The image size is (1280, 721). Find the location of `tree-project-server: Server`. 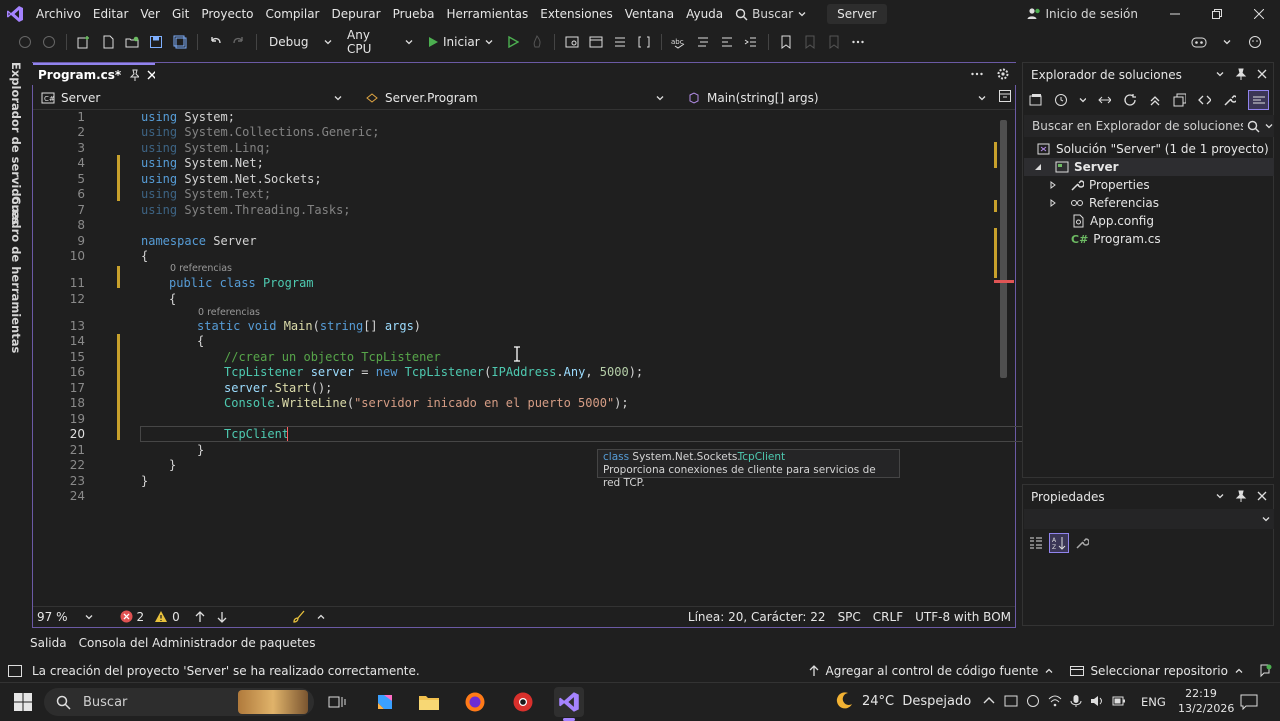

tree-project-server: Server is located at coordinates (1149, 167).